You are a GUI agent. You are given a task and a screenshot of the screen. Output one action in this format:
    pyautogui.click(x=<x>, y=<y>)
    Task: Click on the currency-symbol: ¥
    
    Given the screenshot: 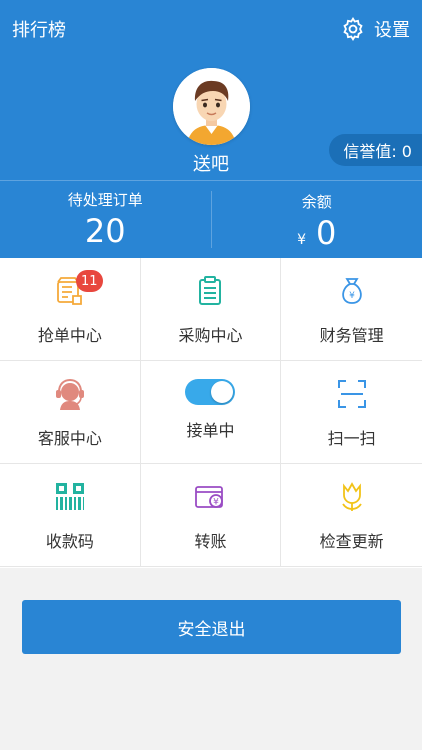 What is the action you would take?
    pyautogui.click(x=302, y=240)
    